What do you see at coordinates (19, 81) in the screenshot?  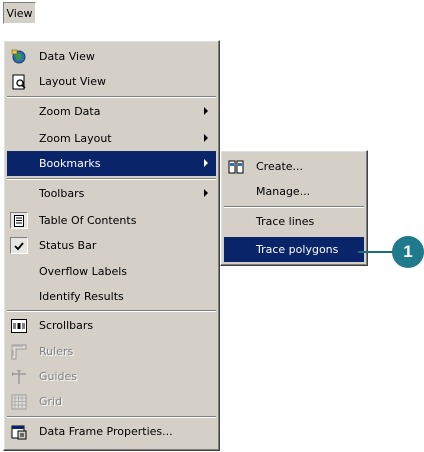 I see `layout-view-icon` at bounding box center [19, 81].